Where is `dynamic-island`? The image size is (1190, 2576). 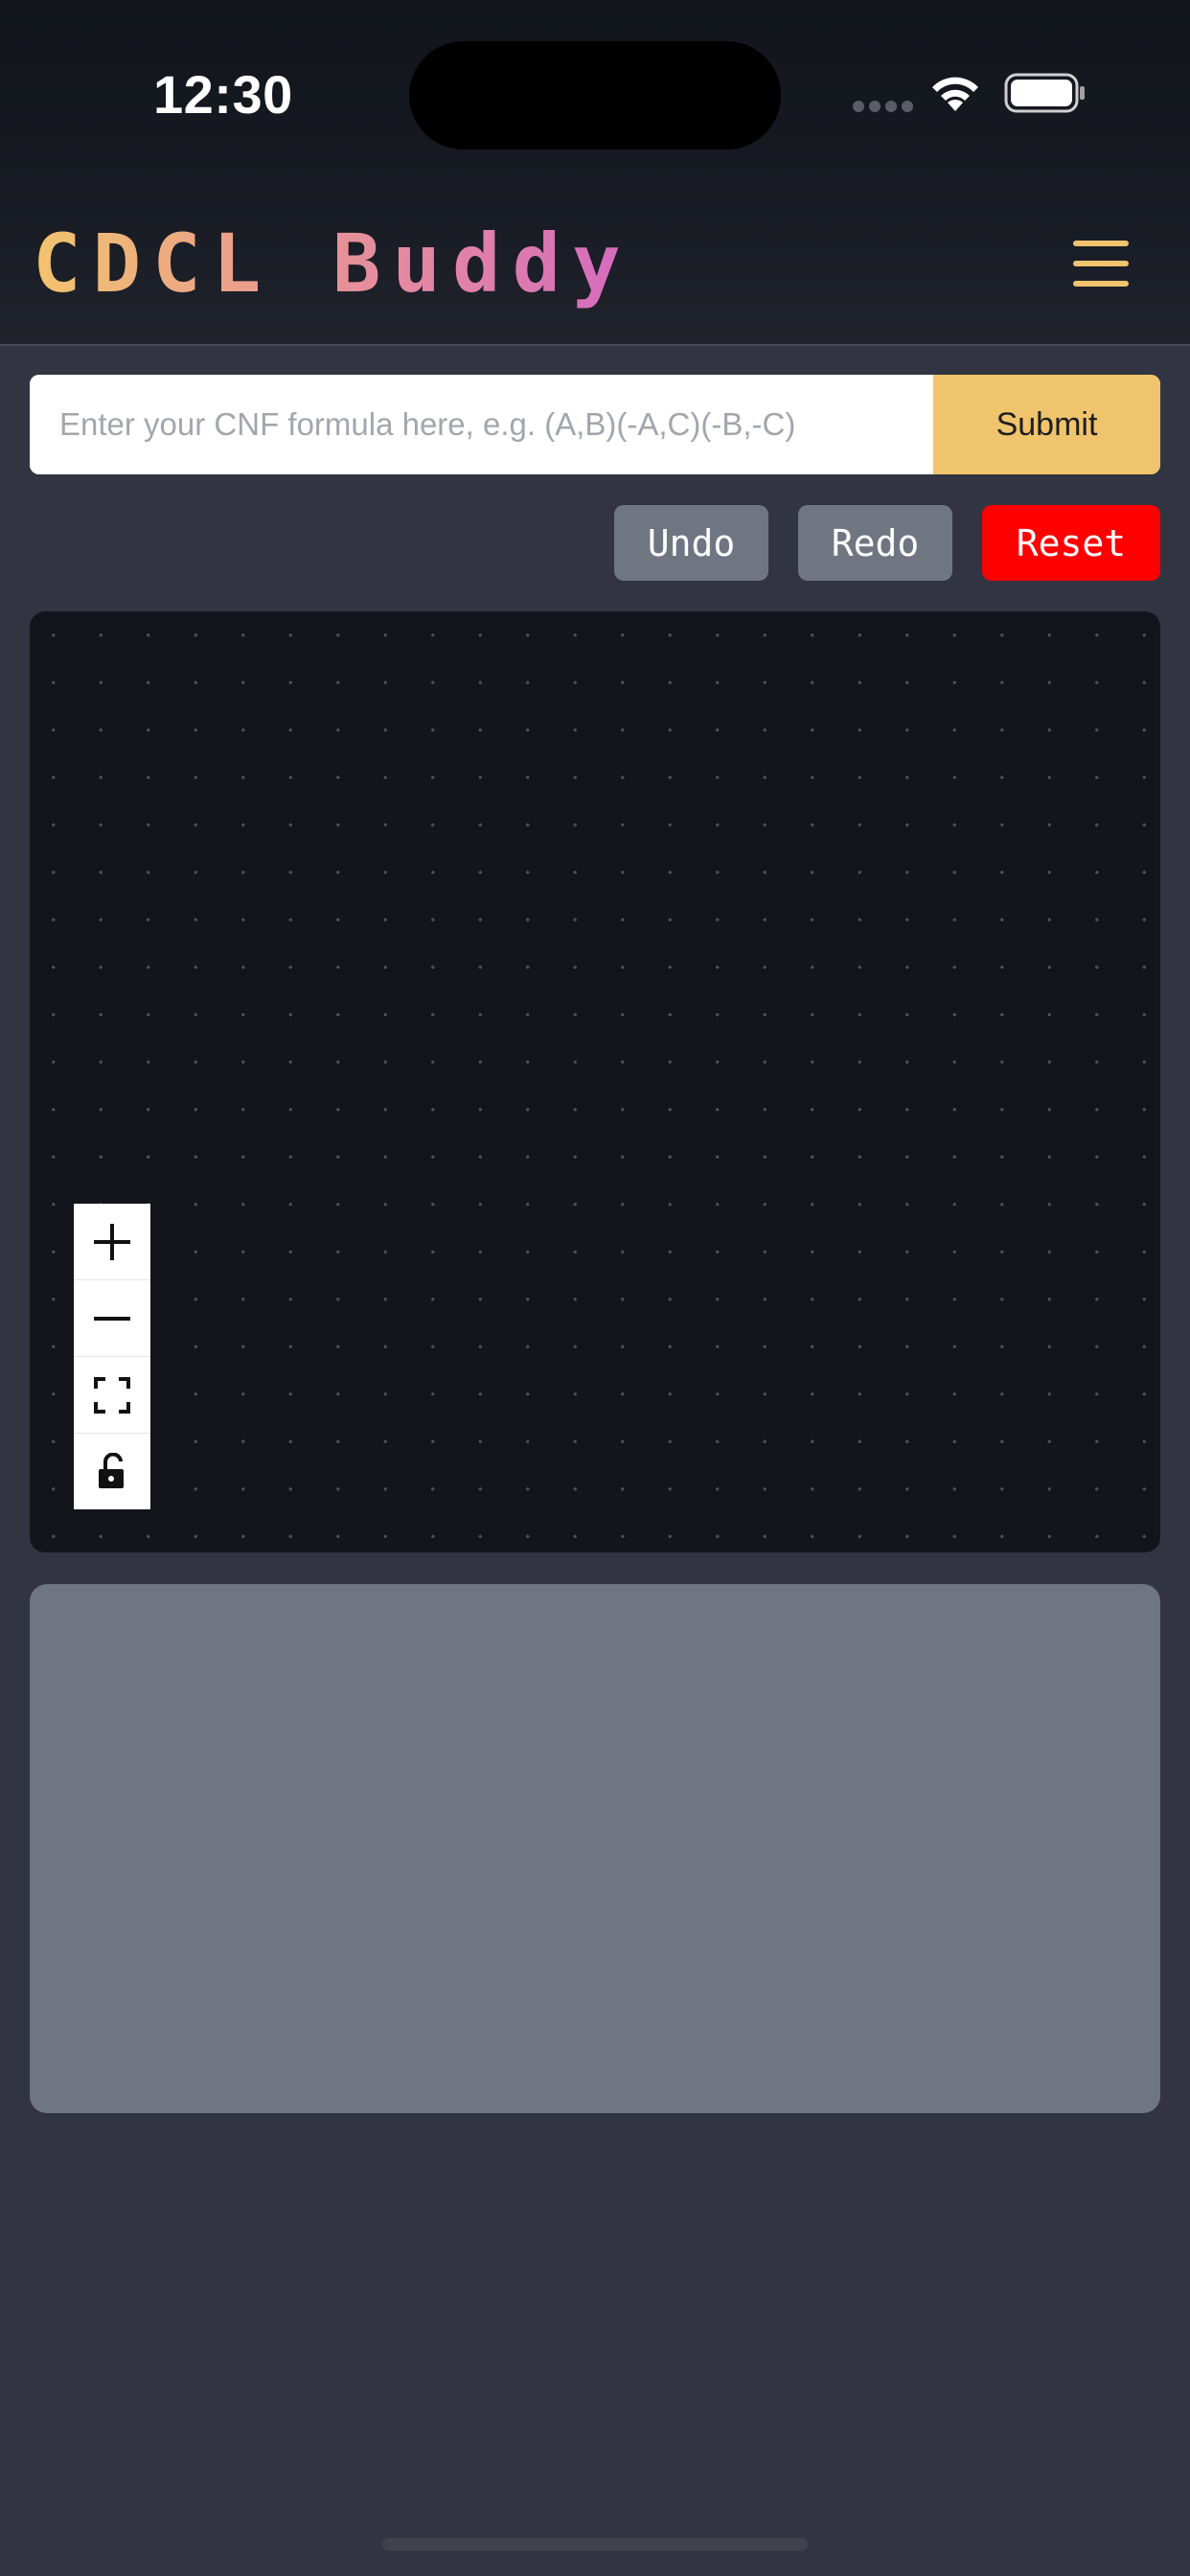
dynamic-island is located at coordinates (595, 95).